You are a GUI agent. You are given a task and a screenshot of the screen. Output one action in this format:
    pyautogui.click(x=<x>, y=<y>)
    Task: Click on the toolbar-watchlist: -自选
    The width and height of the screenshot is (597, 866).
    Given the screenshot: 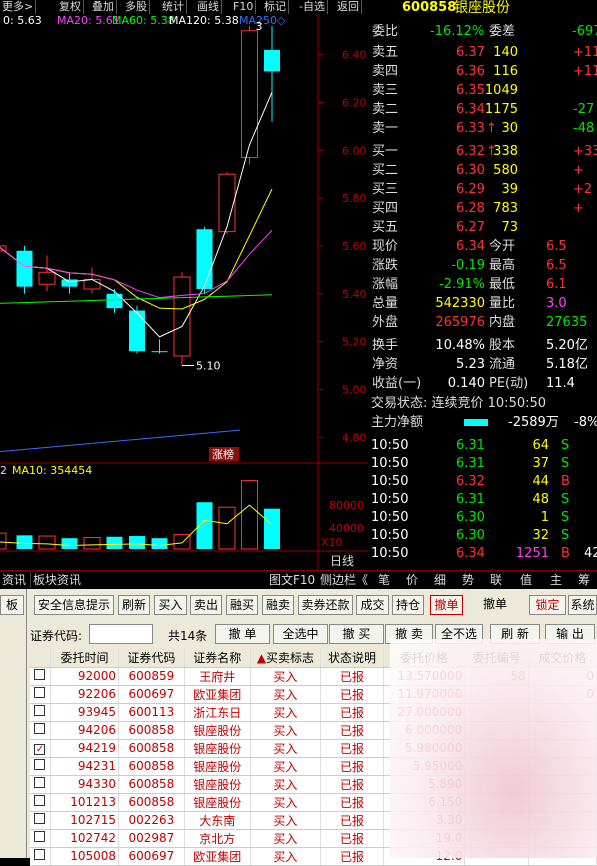 What is the action you would take?
    pyautogui.click(x=312, y=7)
    